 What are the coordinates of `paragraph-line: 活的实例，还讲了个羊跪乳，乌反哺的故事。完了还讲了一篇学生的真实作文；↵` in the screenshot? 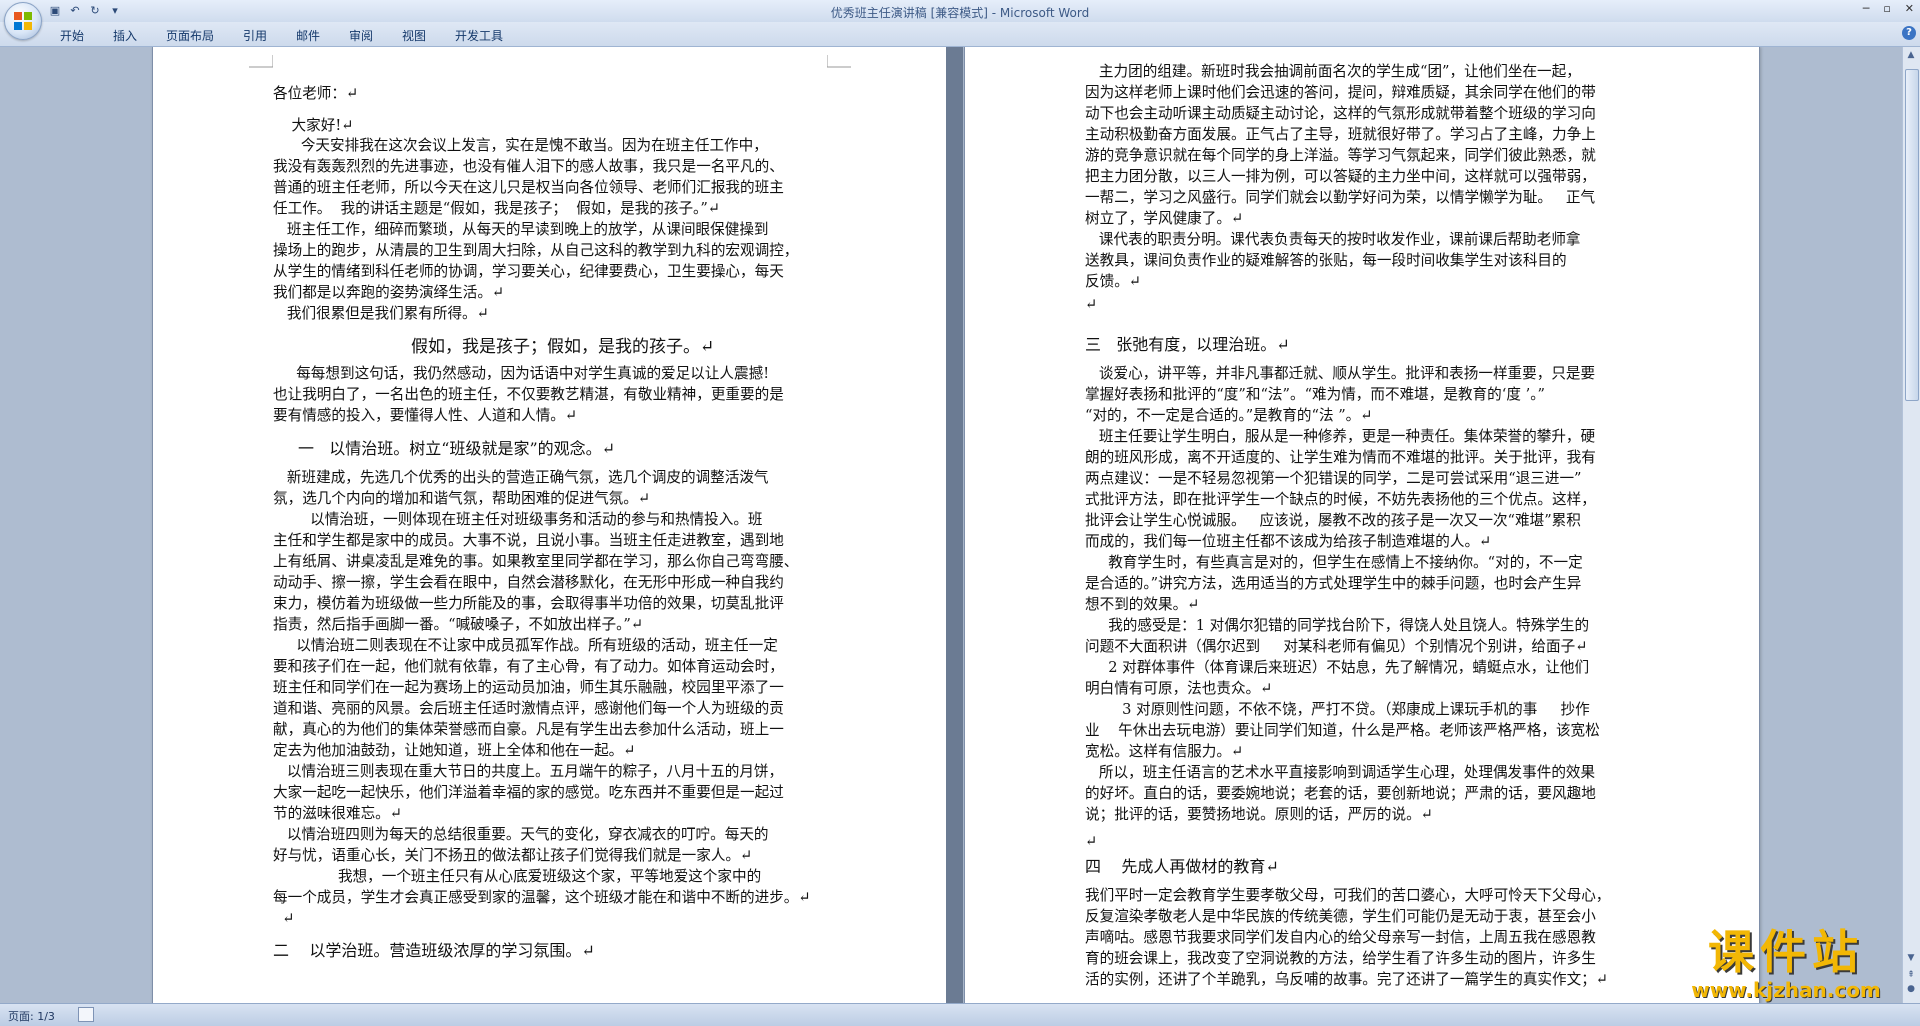 It's located at (1347, 979).